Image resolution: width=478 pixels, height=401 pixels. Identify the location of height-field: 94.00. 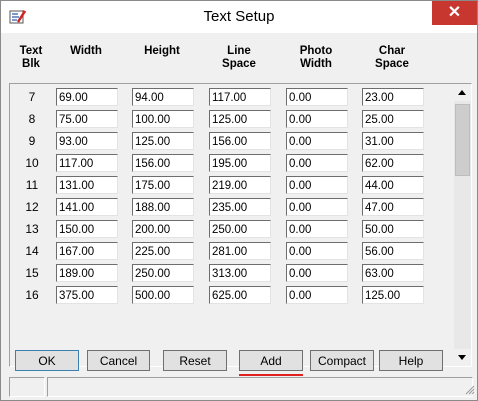
(163, 97).